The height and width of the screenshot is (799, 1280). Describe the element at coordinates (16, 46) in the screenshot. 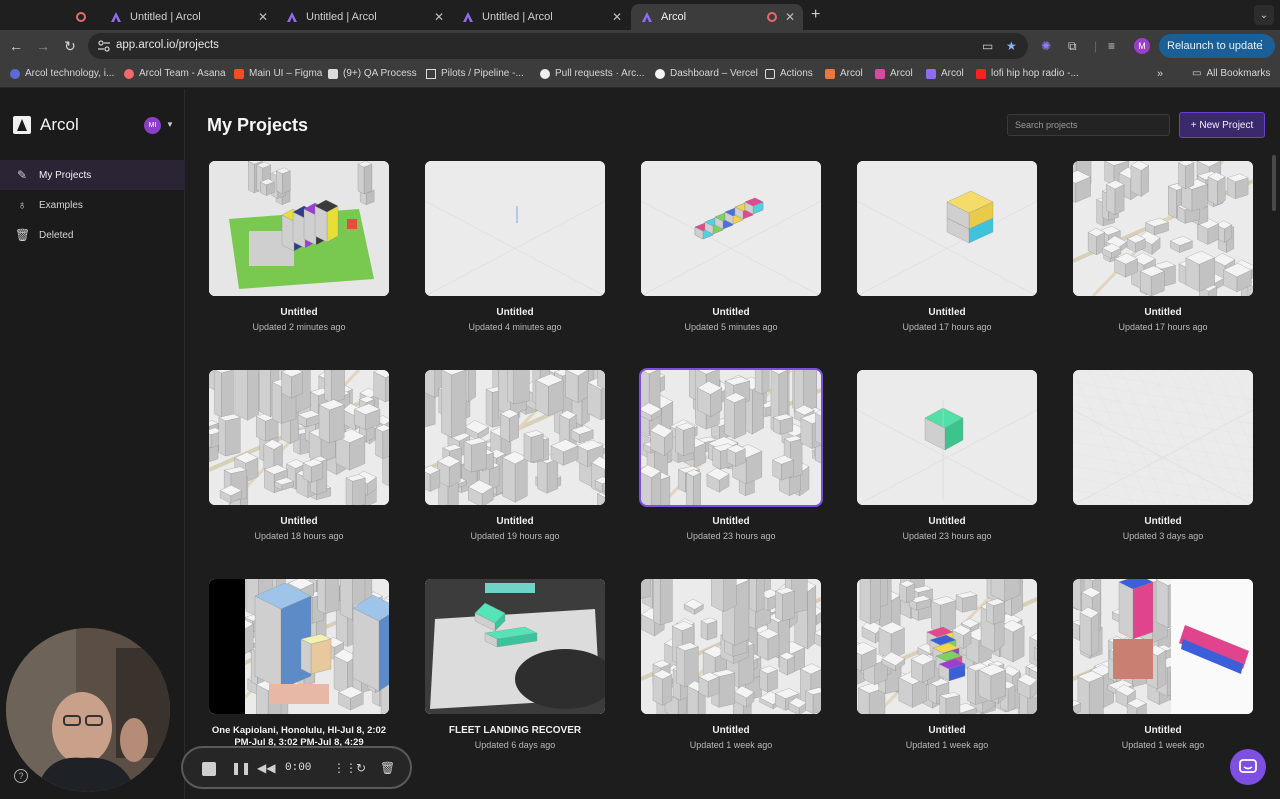

I see `back-icon: ←` at that location.